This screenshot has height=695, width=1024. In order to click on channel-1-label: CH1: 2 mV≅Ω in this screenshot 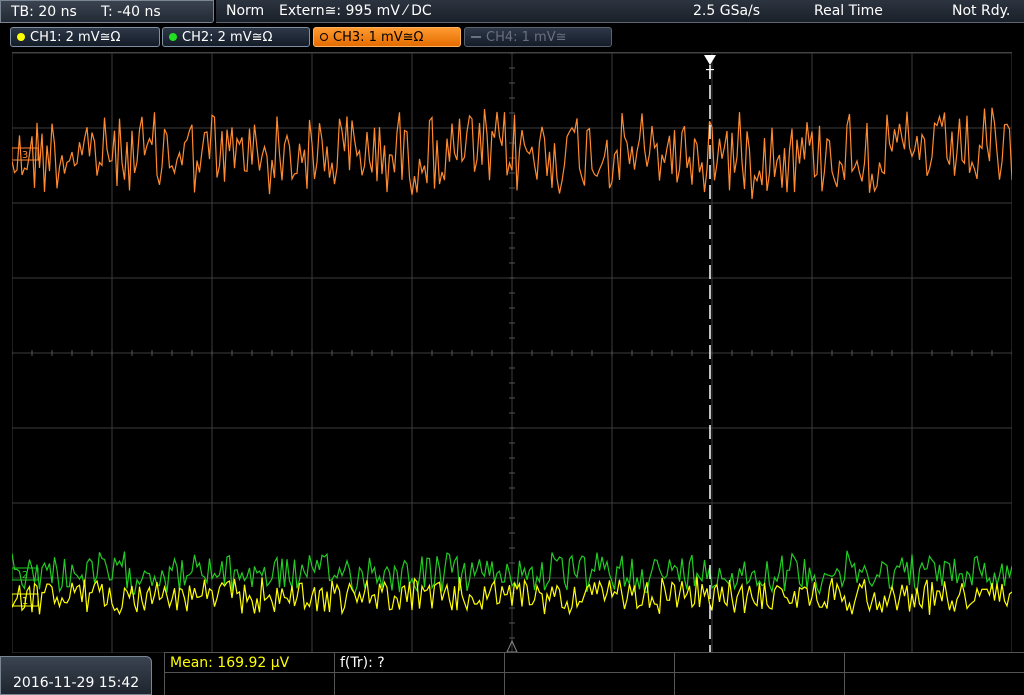, I will do `click(75, 37)`.